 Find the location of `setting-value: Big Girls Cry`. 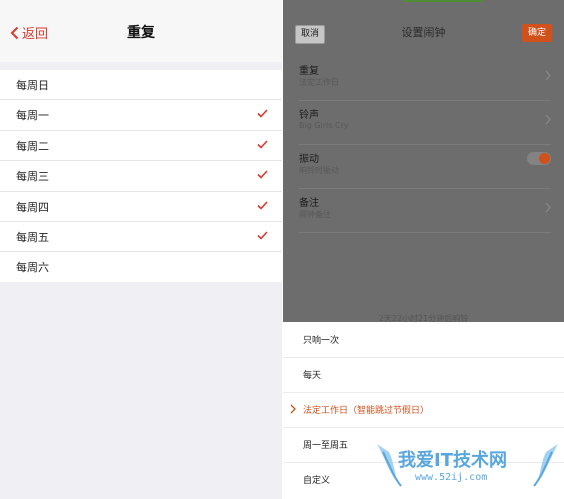

setting-value: Big Girls Cry is located at coordinates (324, 125).